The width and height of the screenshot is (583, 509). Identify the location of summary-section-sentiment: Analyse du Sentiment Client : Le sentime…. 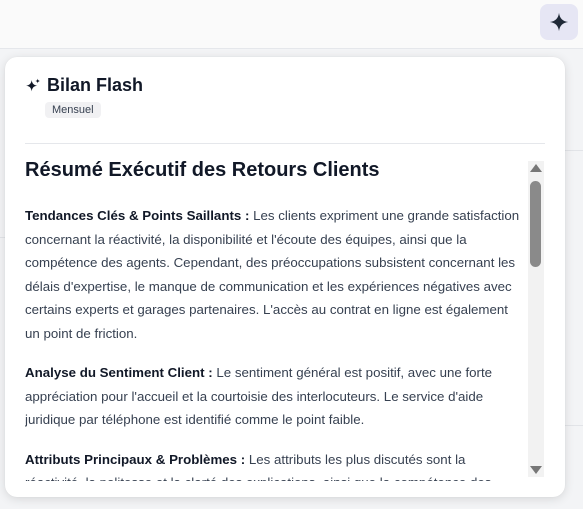
(275, 396).